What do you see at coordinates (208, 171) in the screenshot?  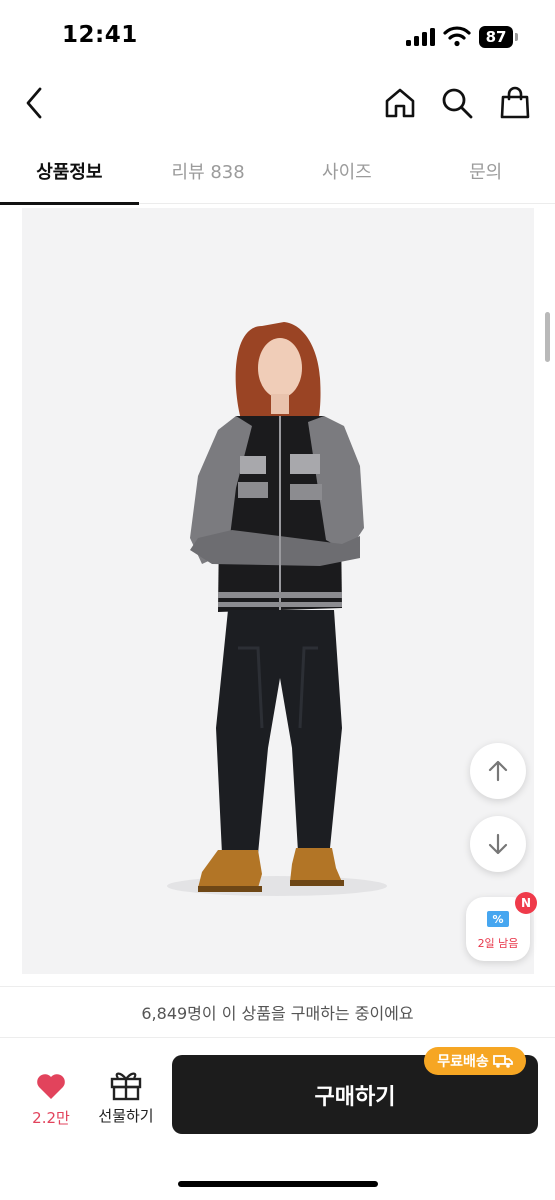 I see `tab-reviews: 리뷰 838` at bounding box center [208, 171].